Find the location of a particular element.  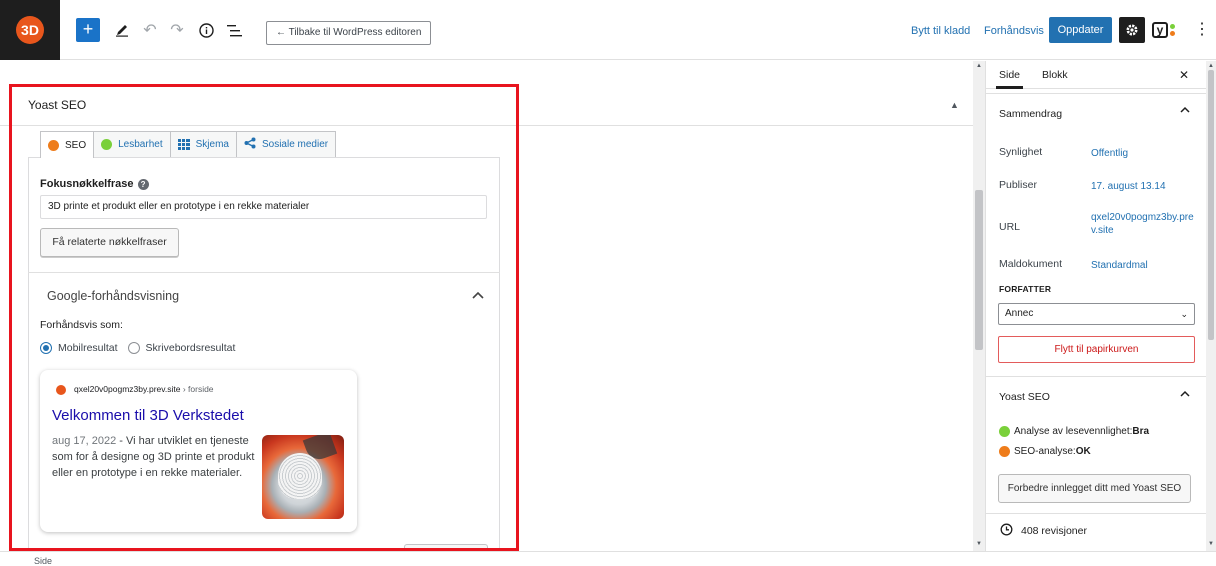

yoast-sidebar-title: Yoast SEO is located at coordinates (1024, 397).